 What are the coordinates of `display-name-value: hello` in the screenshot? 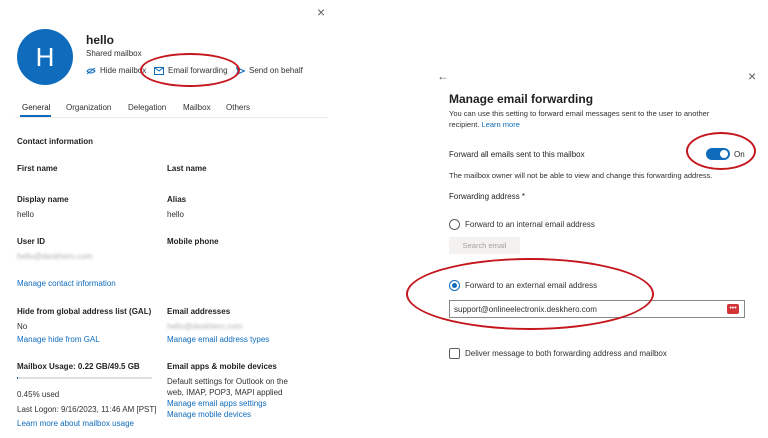 It's located at (25, 214).